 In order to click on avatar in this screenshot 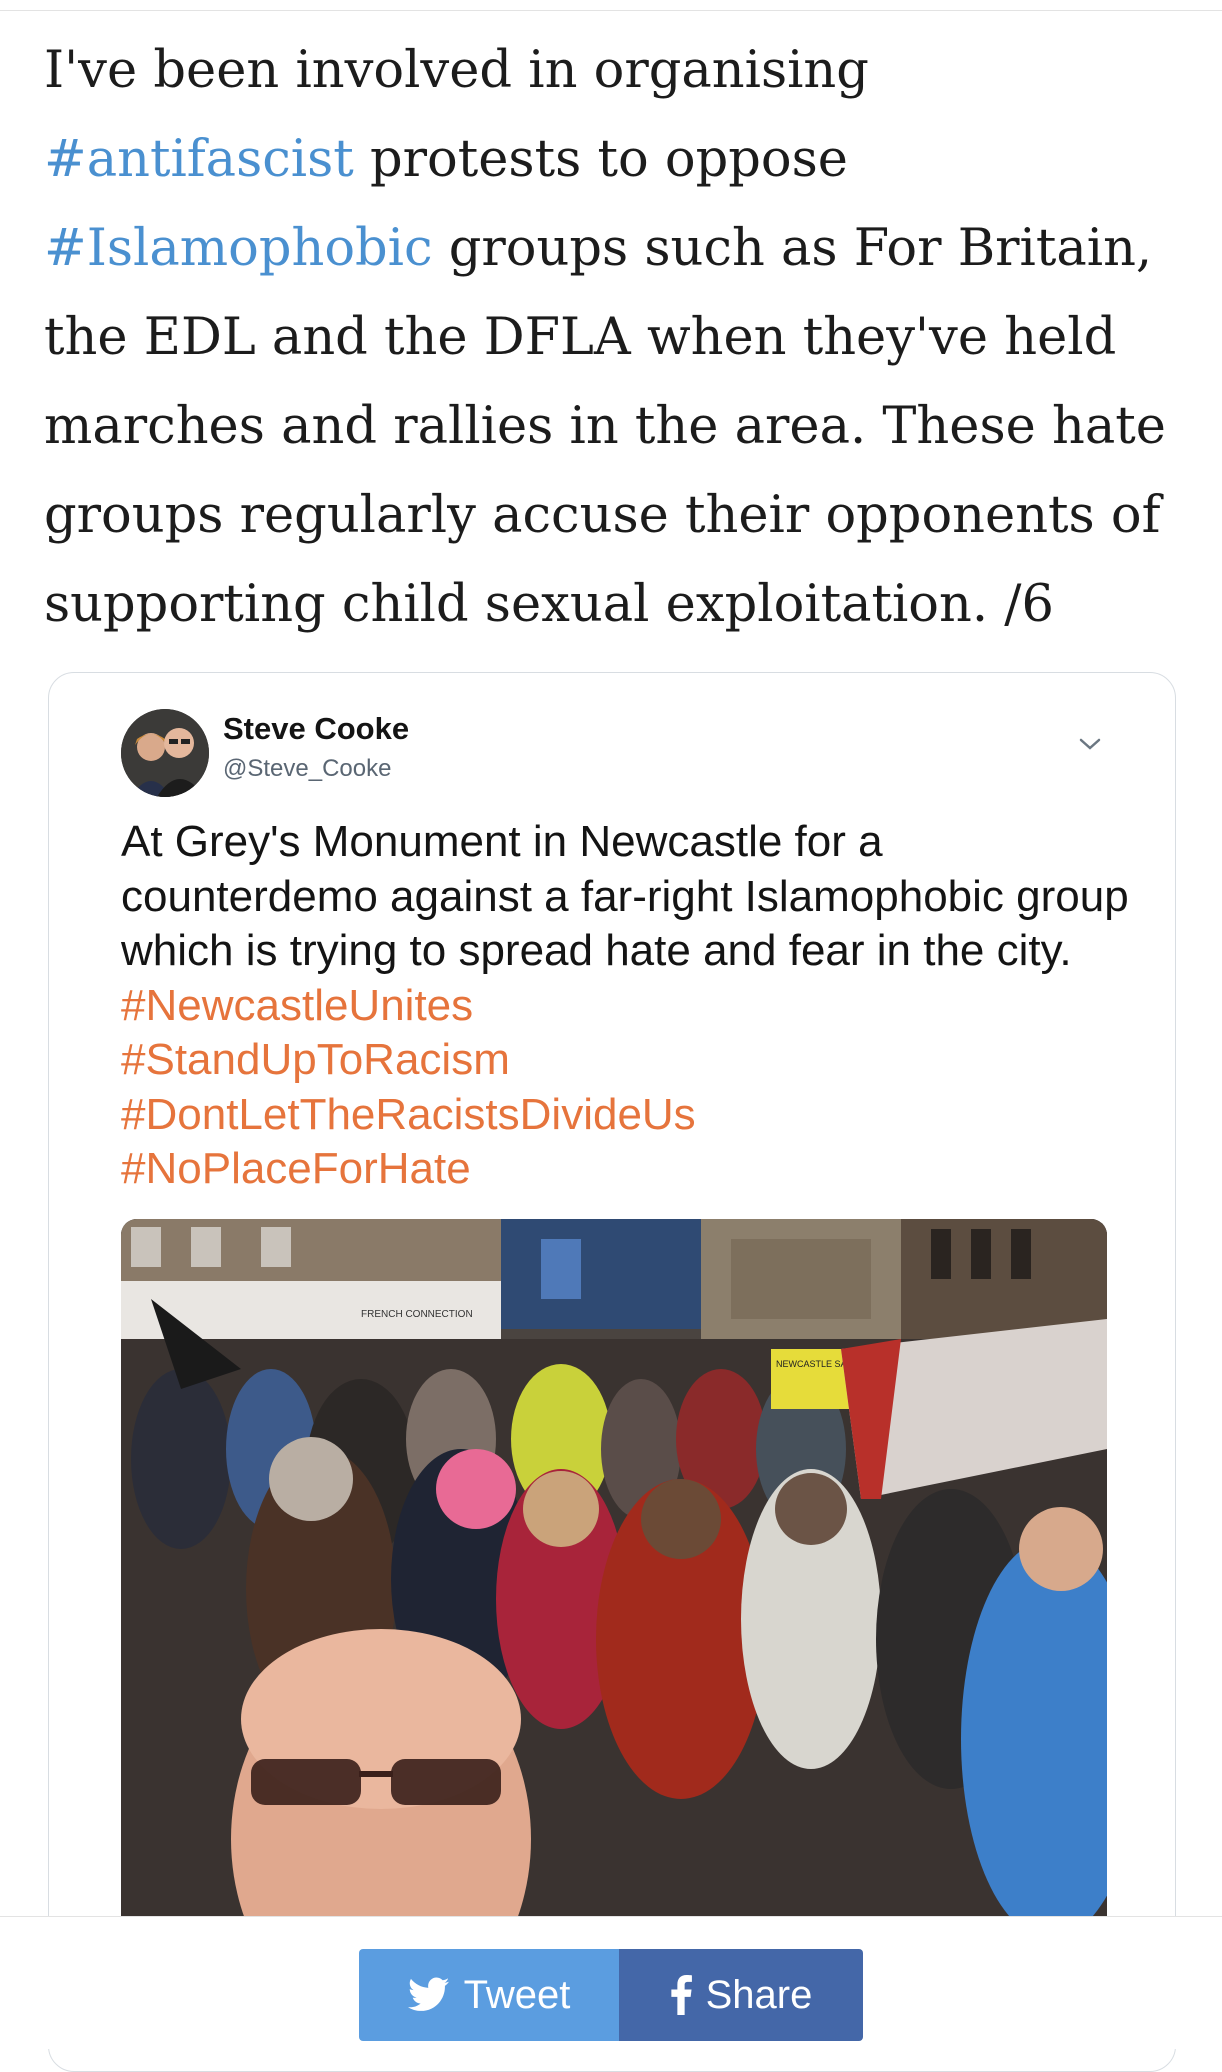, I will do `click(165, 753)`.